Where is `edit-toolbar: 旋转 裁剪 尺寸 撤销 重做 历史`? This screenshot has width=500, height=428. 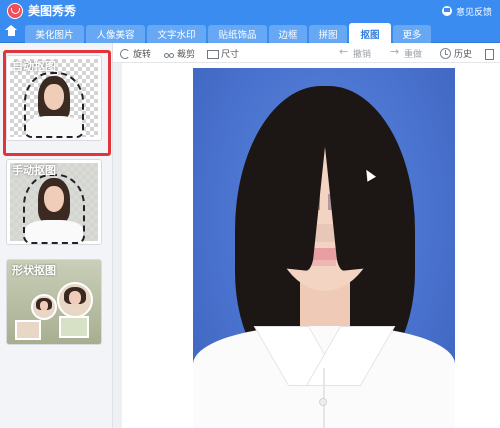 edit-toolbar: 旋转 裁剪 尺寸 撤销 重做 历史 is located at coordinates (306, 53).